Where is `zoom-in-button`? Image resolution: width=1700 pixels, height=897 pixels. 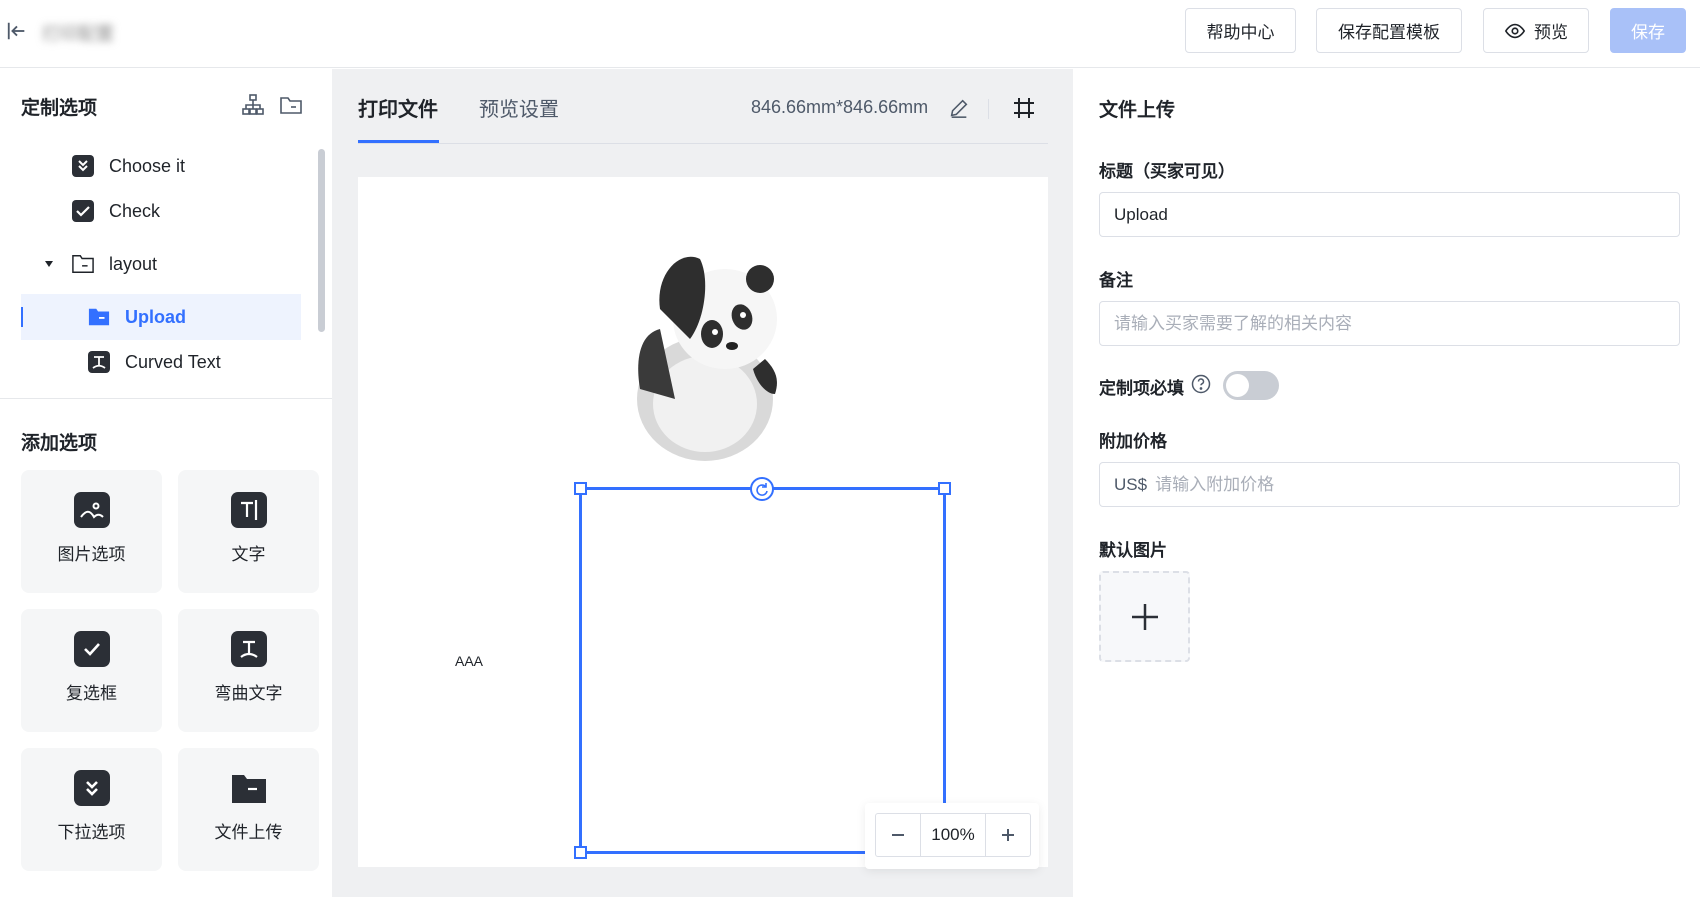
zoom-in-button is located at coordinates (1008, 835).